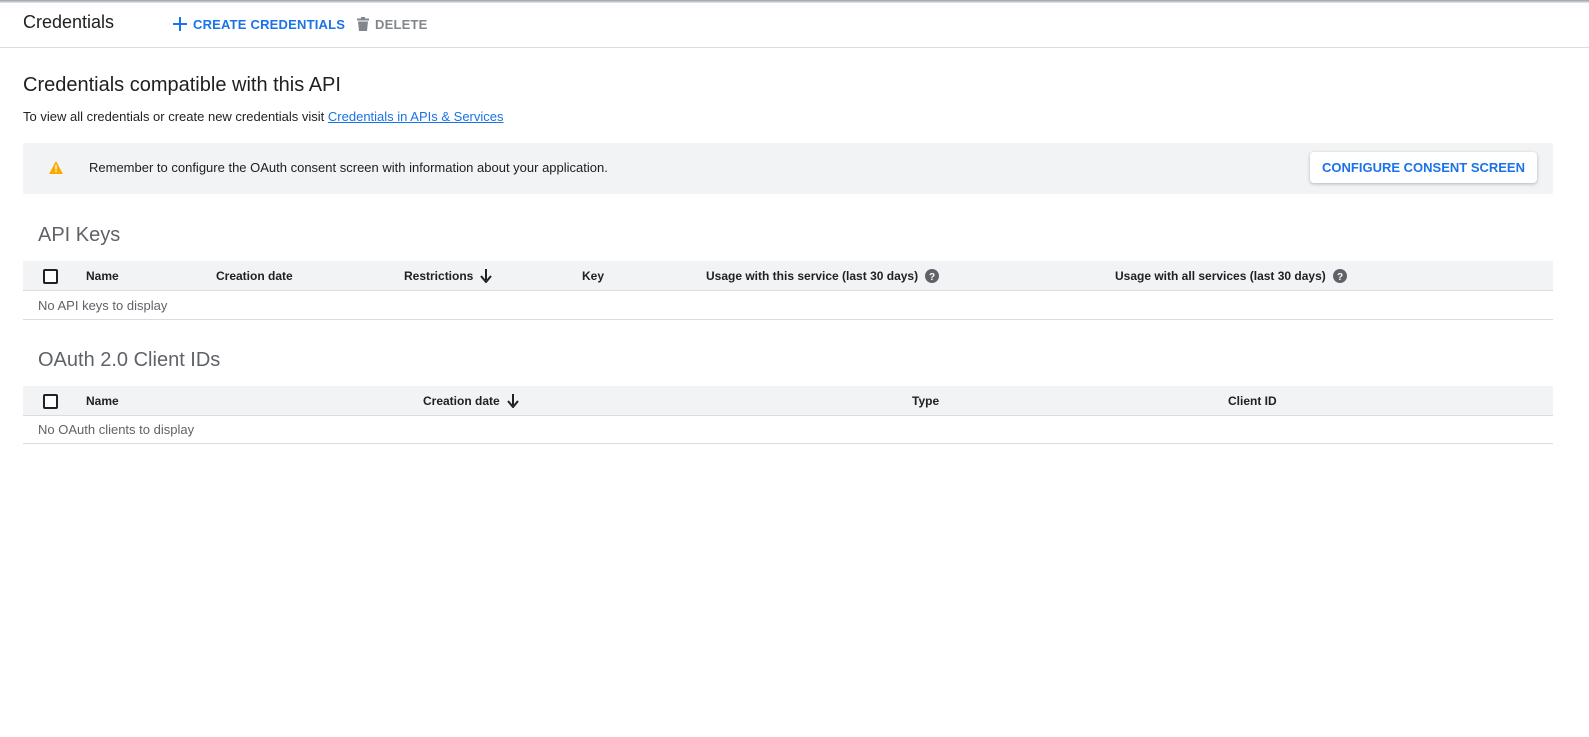 Image resolution: width=1589 pixels, height=737 pixels. What do you see at coordinates (56, 167) in the screenshot?
I see `warning-icon` at bounding box center [56, 167].